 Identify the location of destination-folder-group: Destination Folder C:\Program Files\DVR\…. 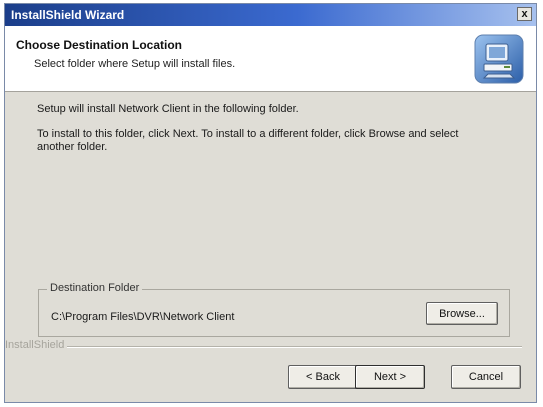
(274, 309).